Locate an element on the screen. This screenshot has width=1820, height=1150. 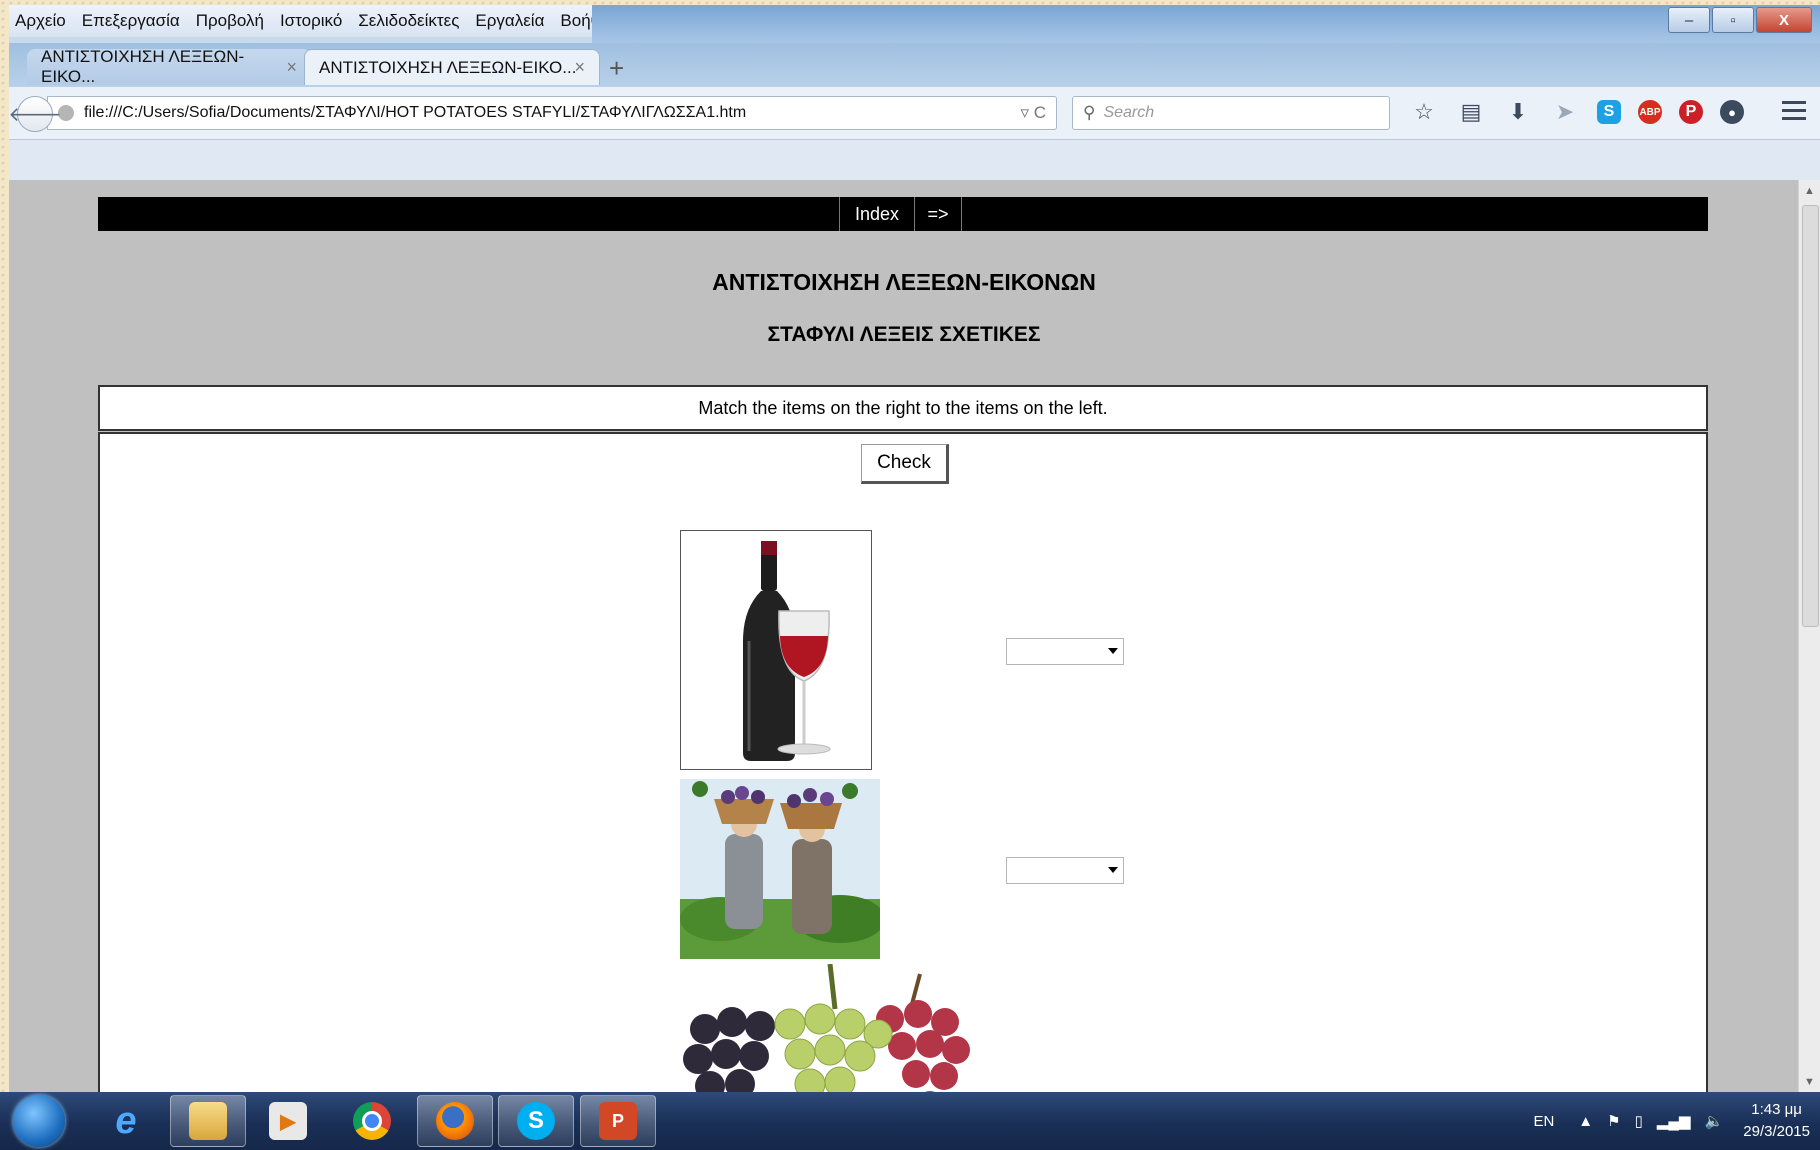
check-button: Check is located at coordinates (905, 464).